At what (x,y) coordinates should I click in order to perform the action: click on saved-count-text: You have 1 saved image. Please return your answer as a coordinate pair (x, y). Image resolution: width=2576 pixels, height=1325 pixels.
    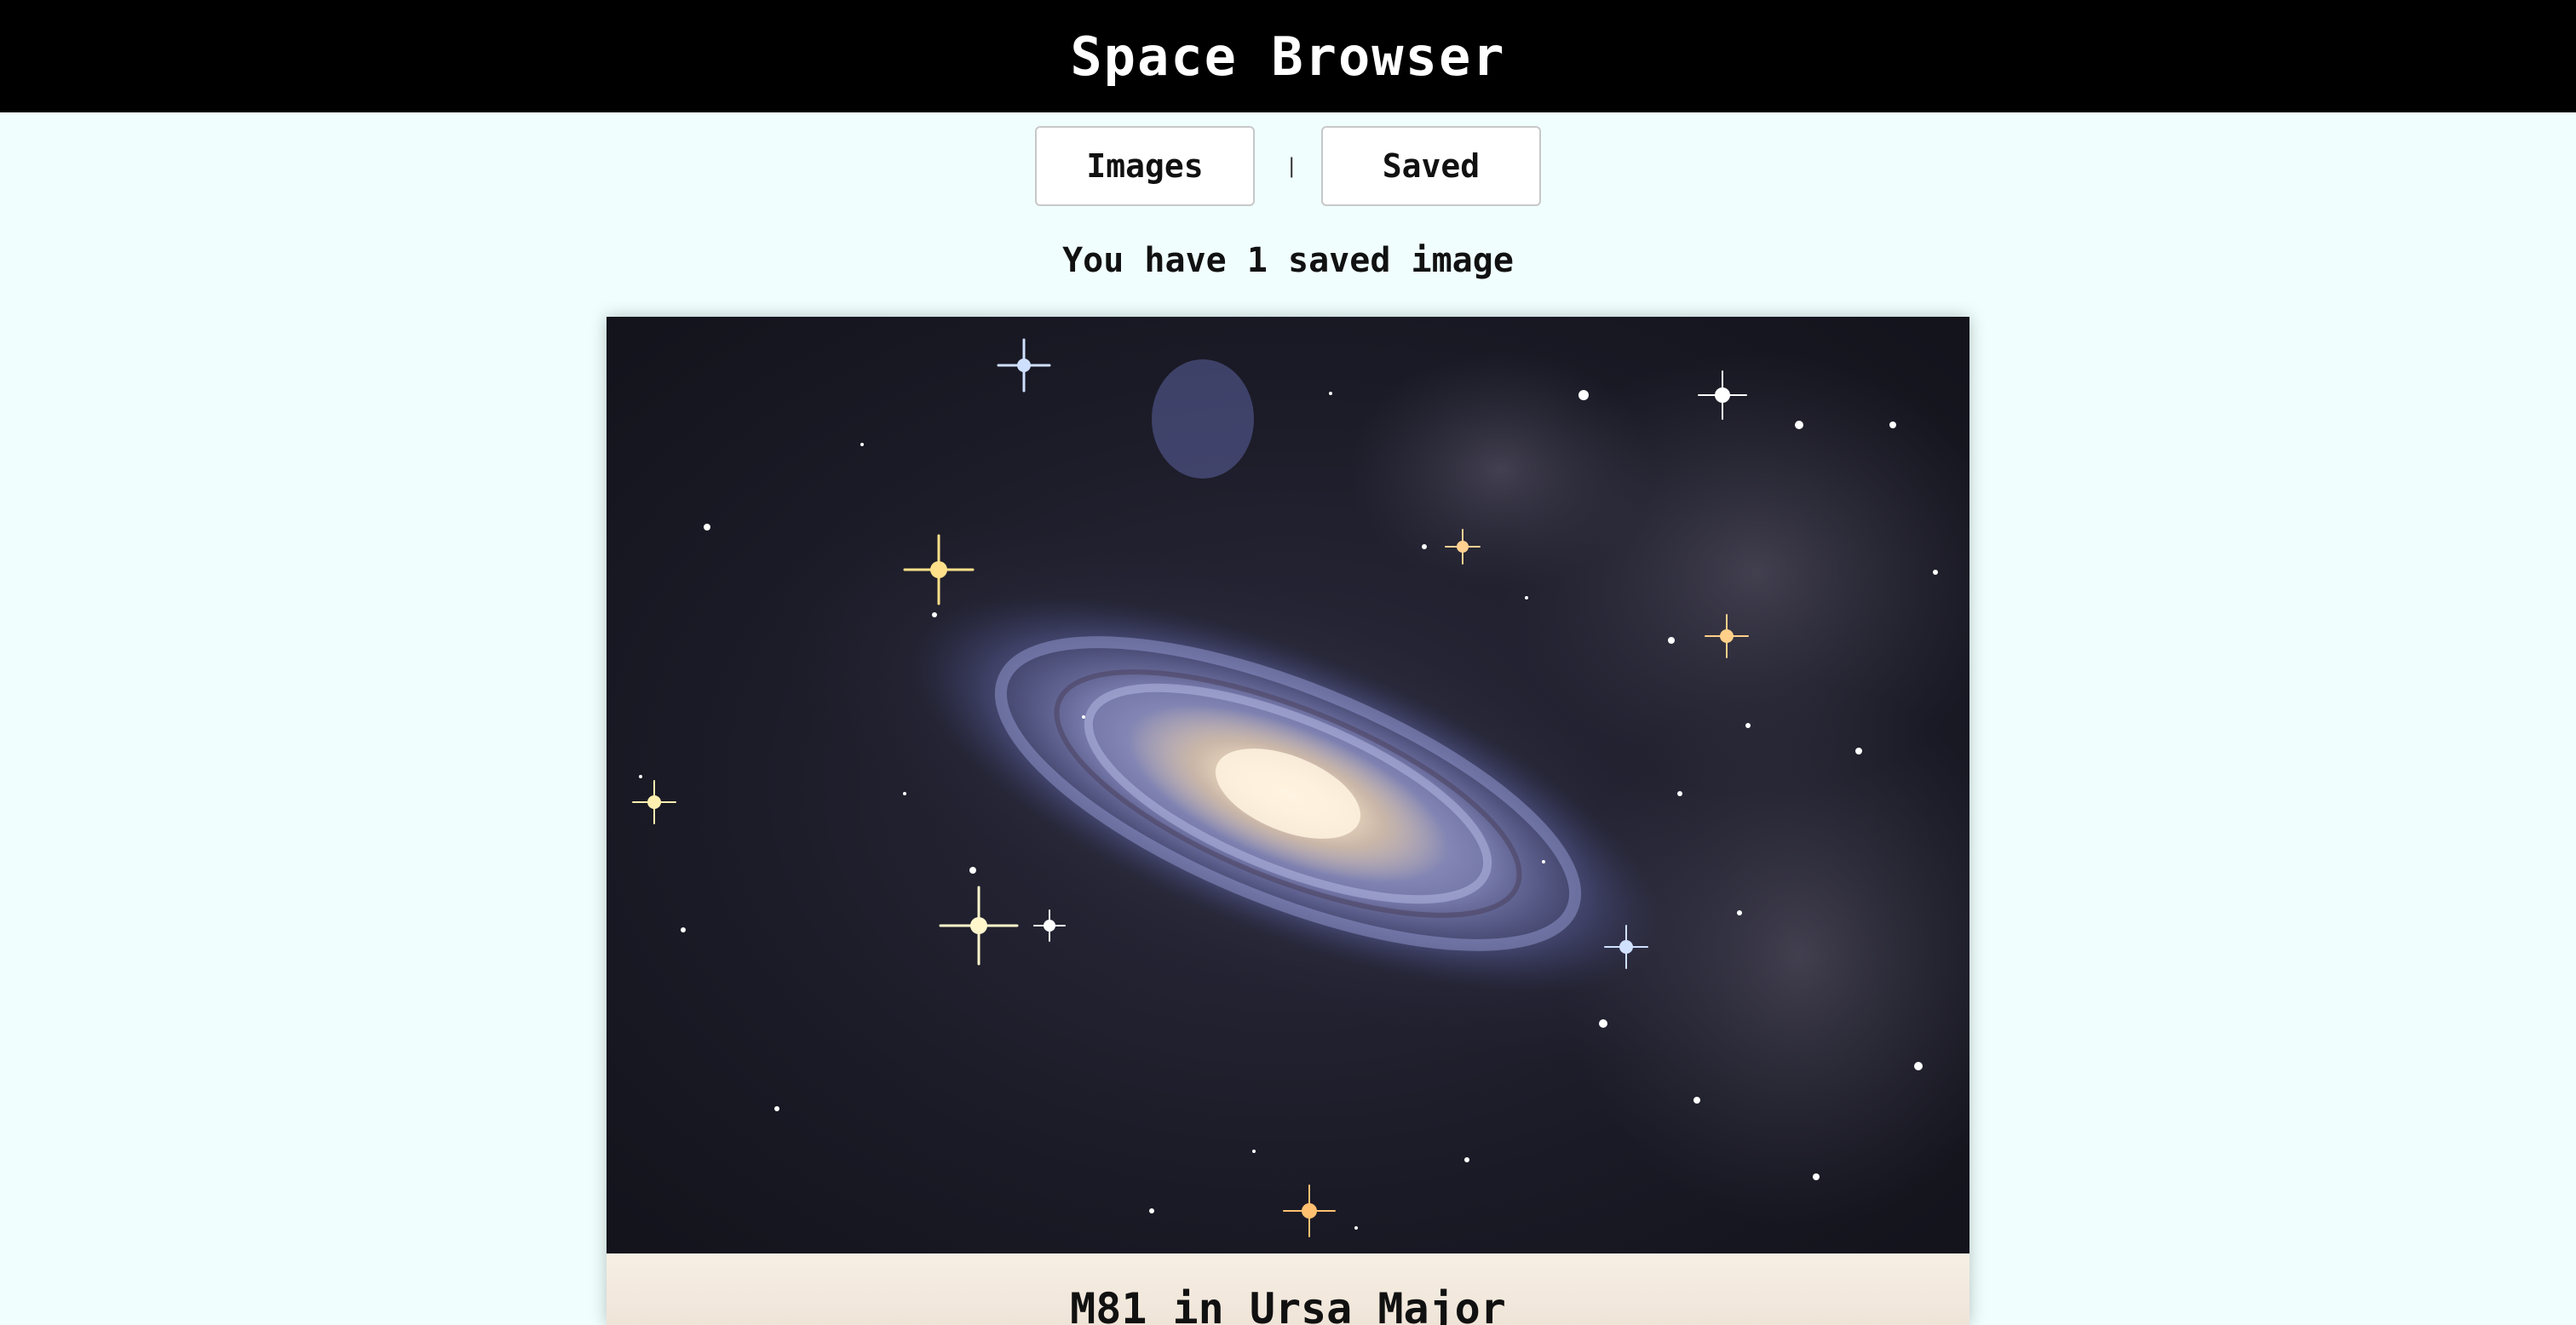
    Looking at the image, I should click on (1288, 260).